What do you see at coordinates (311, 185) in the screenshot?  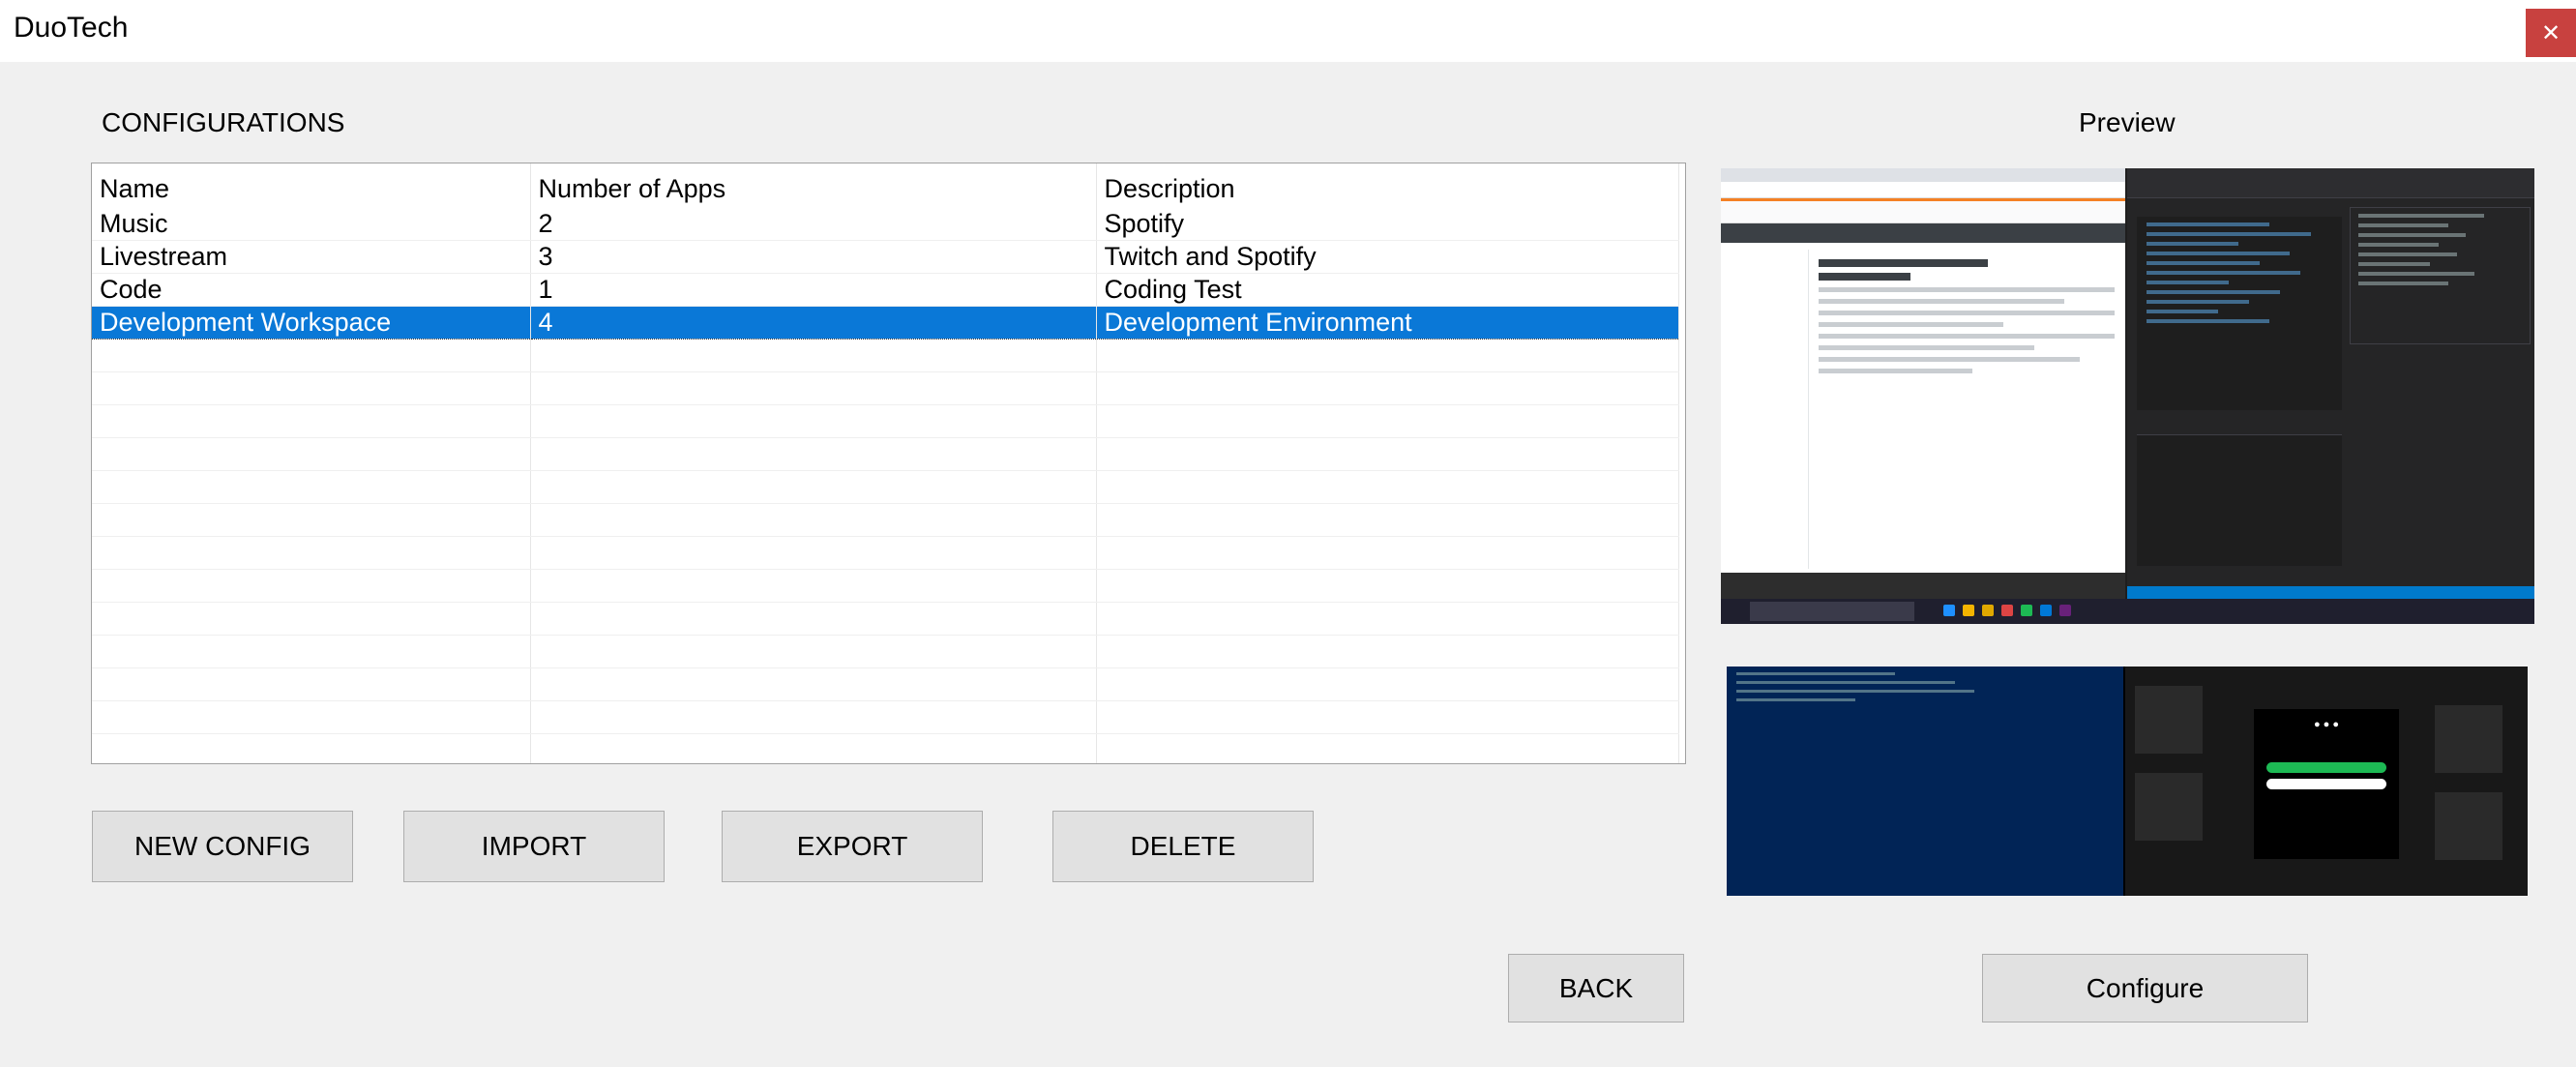 I see `column-header-name: Name` at bounding box center [311, 185].